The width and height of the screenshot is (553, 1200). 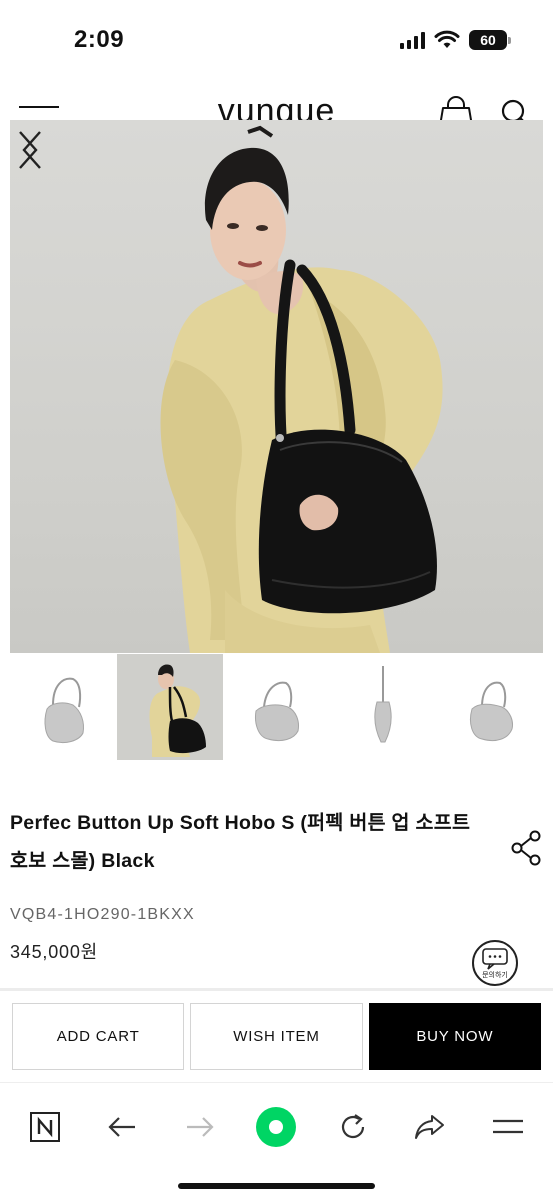 What do you see at coordinates (489, 707) in the screenshot?
I see `thumbnail-bag-back` at bounding box center [489, 707].